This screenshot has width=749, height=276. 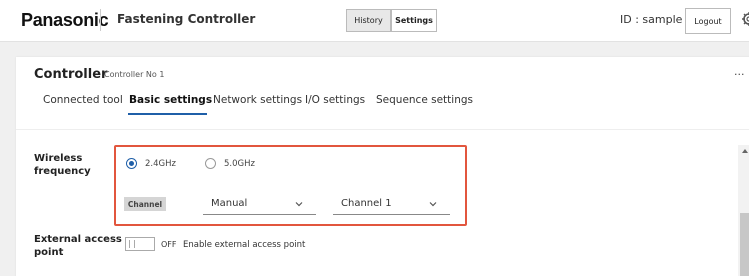 What do you see at coordinates (58, 158) in the screenshot?
I see `wireless-label-line1: Wireless` at bounding box center [58, 158].